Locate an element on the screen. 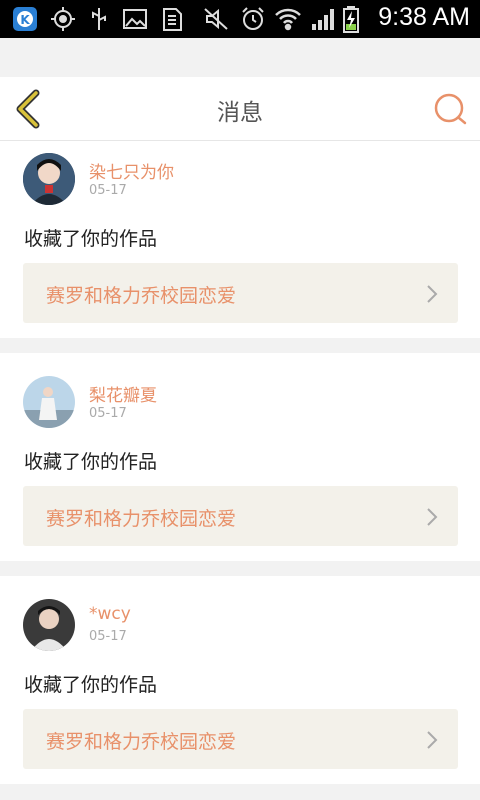 The height and width of the screenshot is (800, 480). sim-icon is located at coordinates (172, 19).